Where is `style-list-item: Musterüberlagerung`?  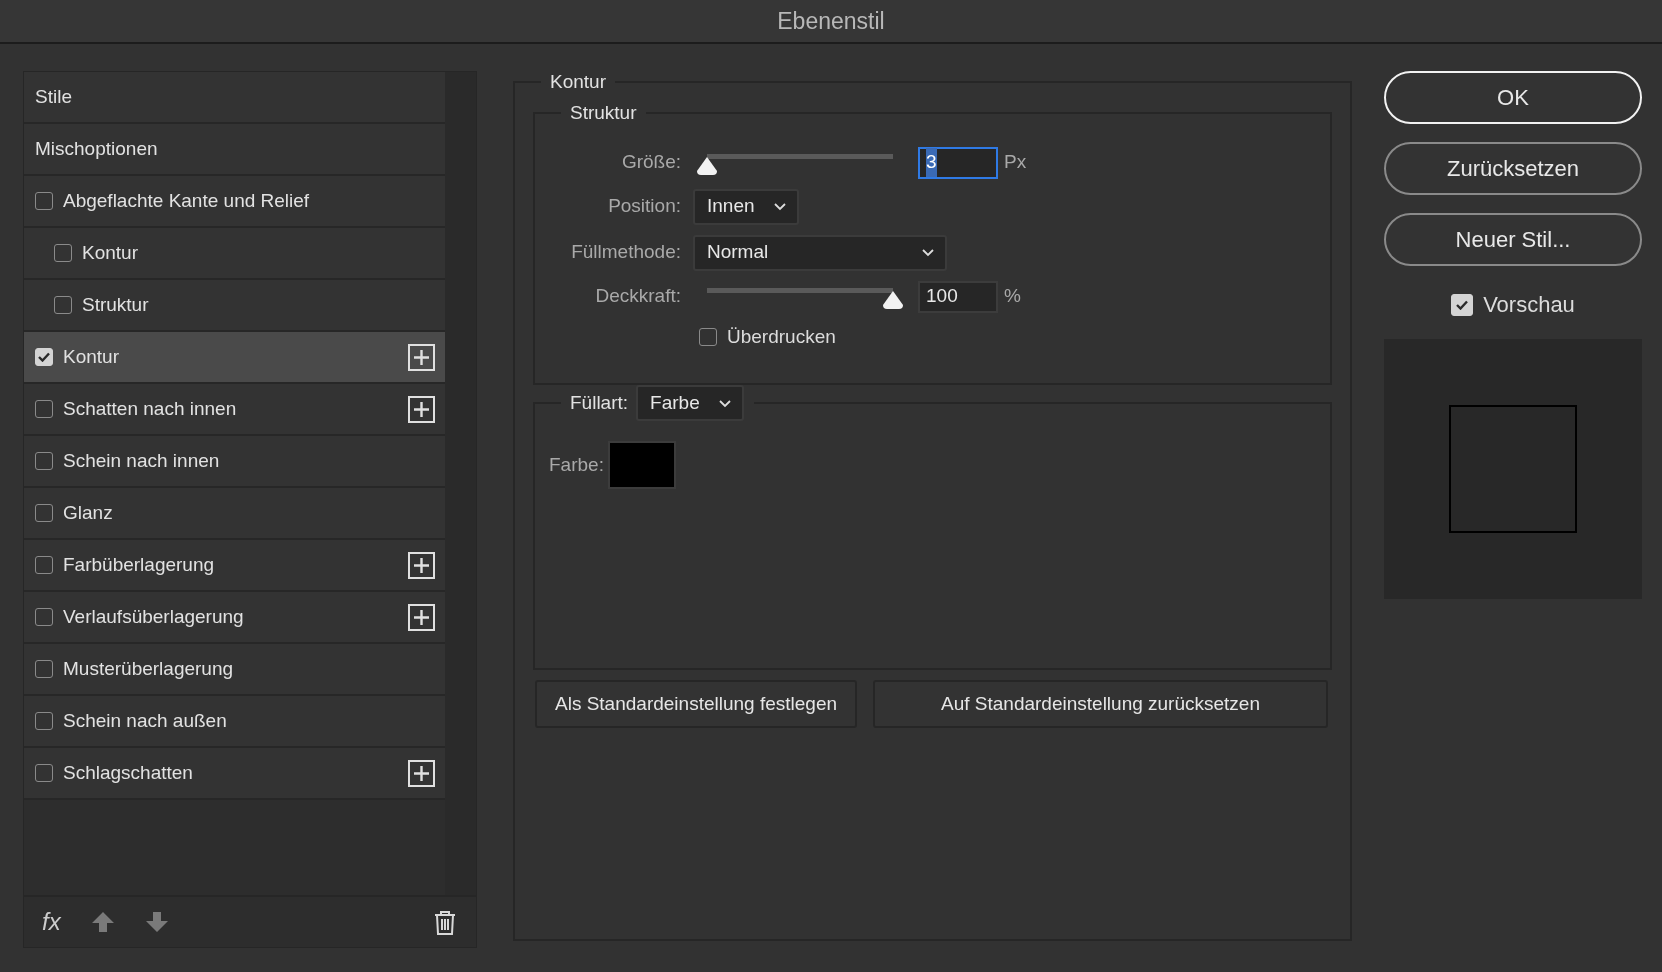
style-list-item: Musterüberlagerung is located at coordinates (234, 670).